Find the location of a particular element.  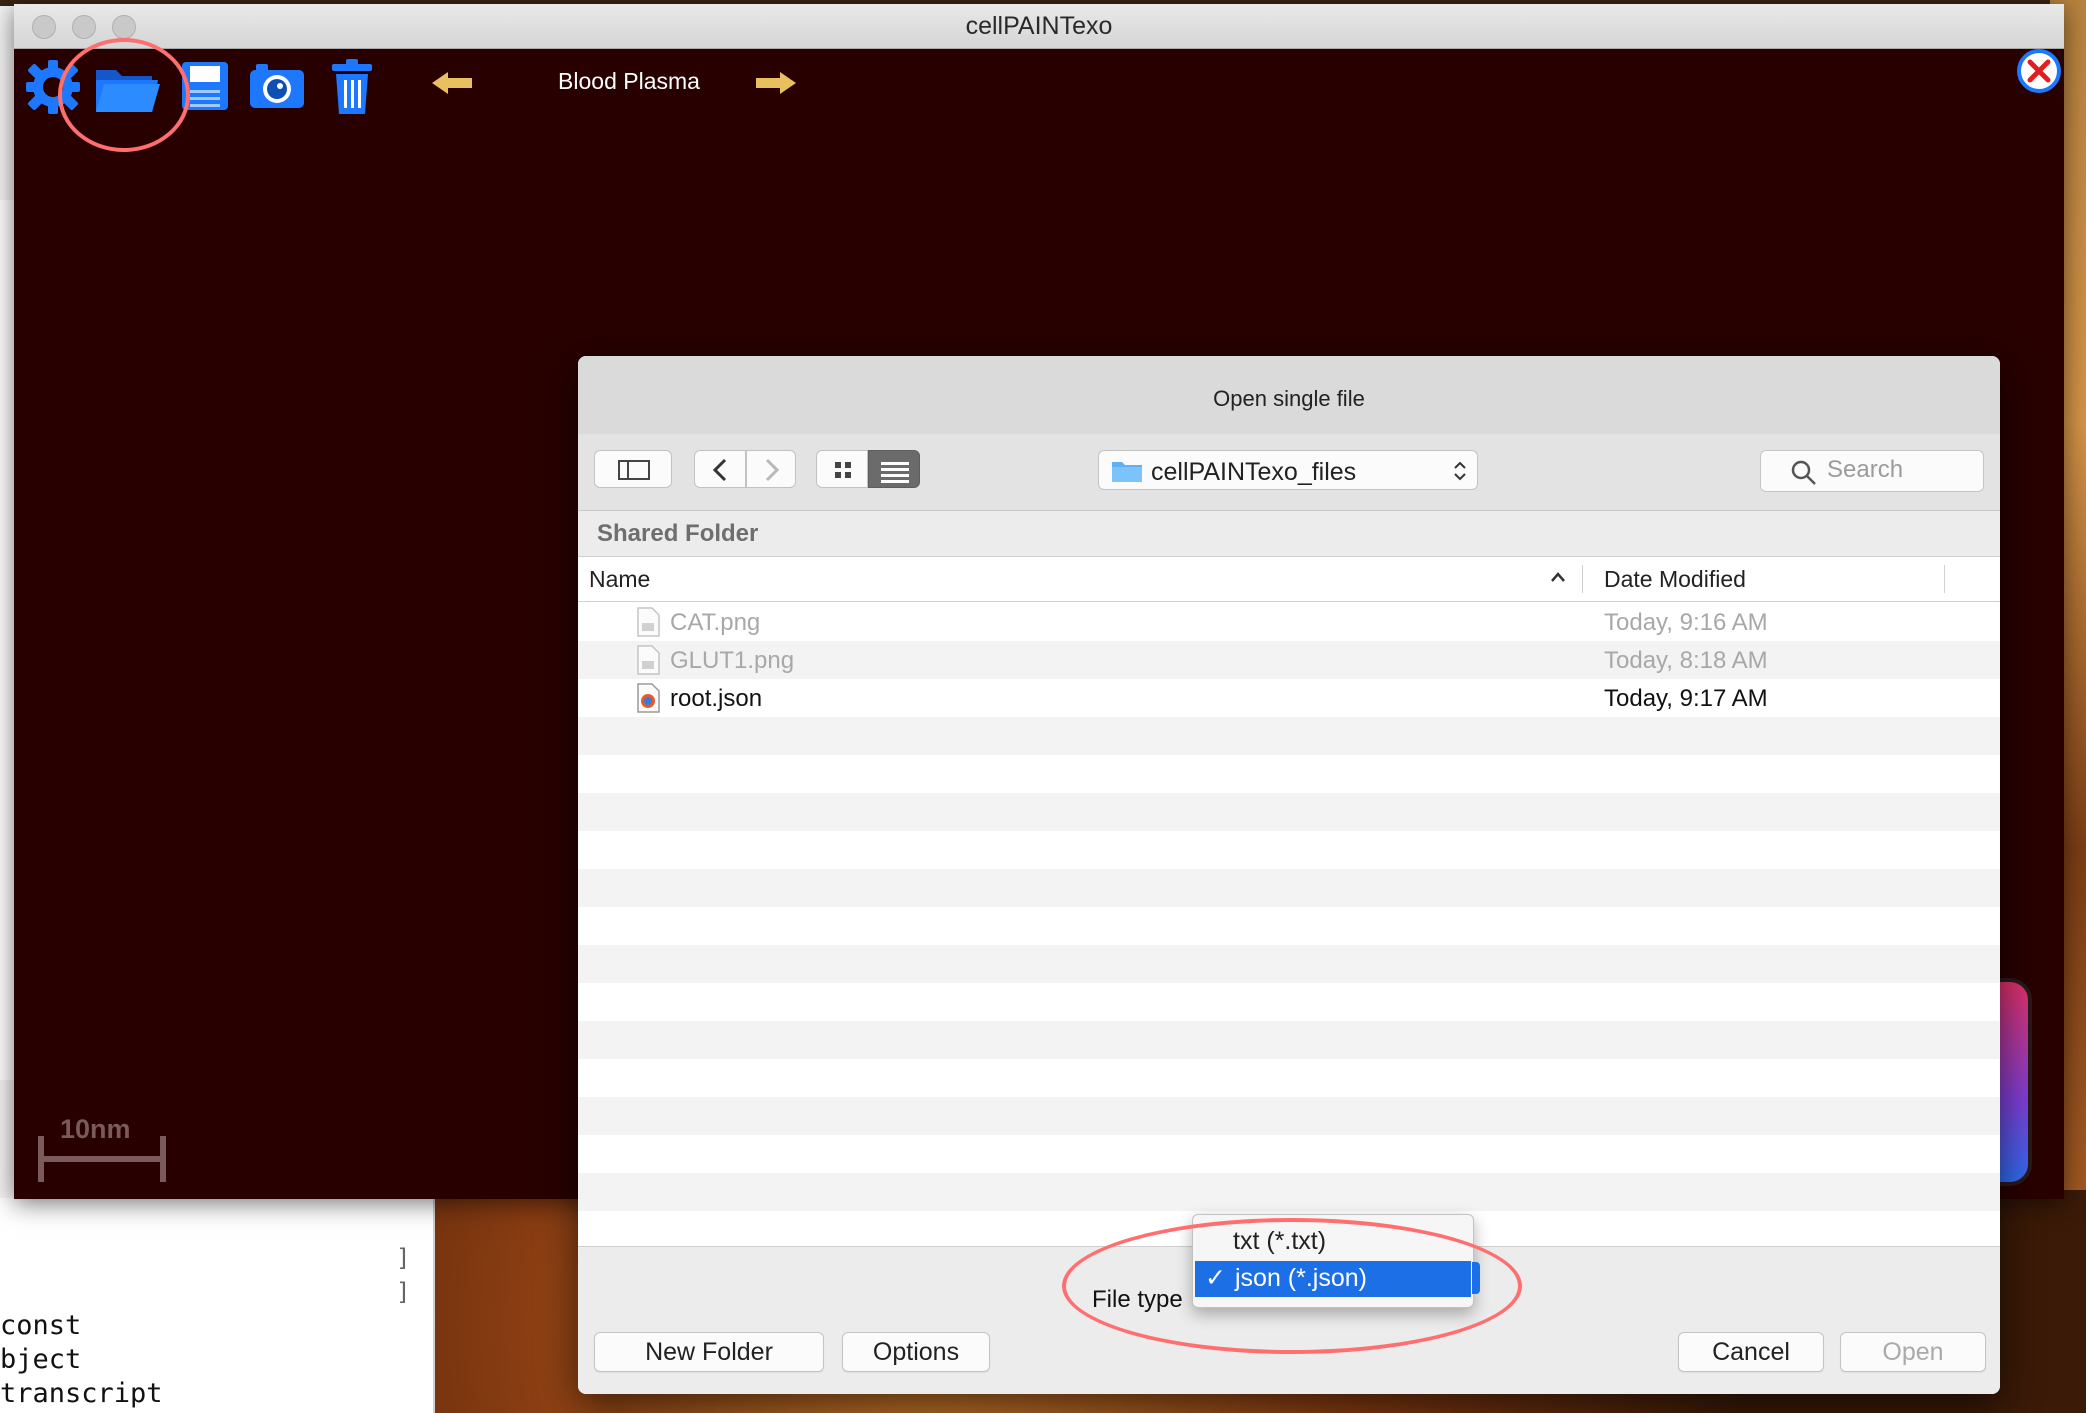

file-row: GLUT1.png Today, 8:18 AM is located at coordinates (1289, 660).